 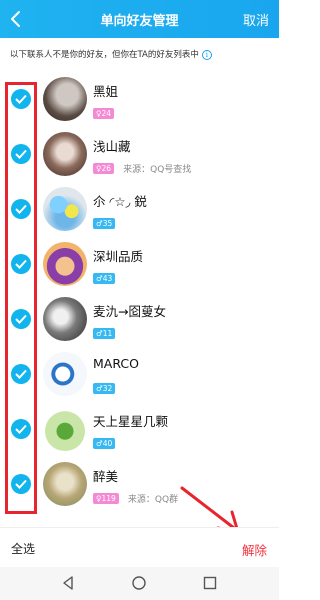 I want to click on contact-name: 麦氿→囵蓃女, so click(x=129, y=311).